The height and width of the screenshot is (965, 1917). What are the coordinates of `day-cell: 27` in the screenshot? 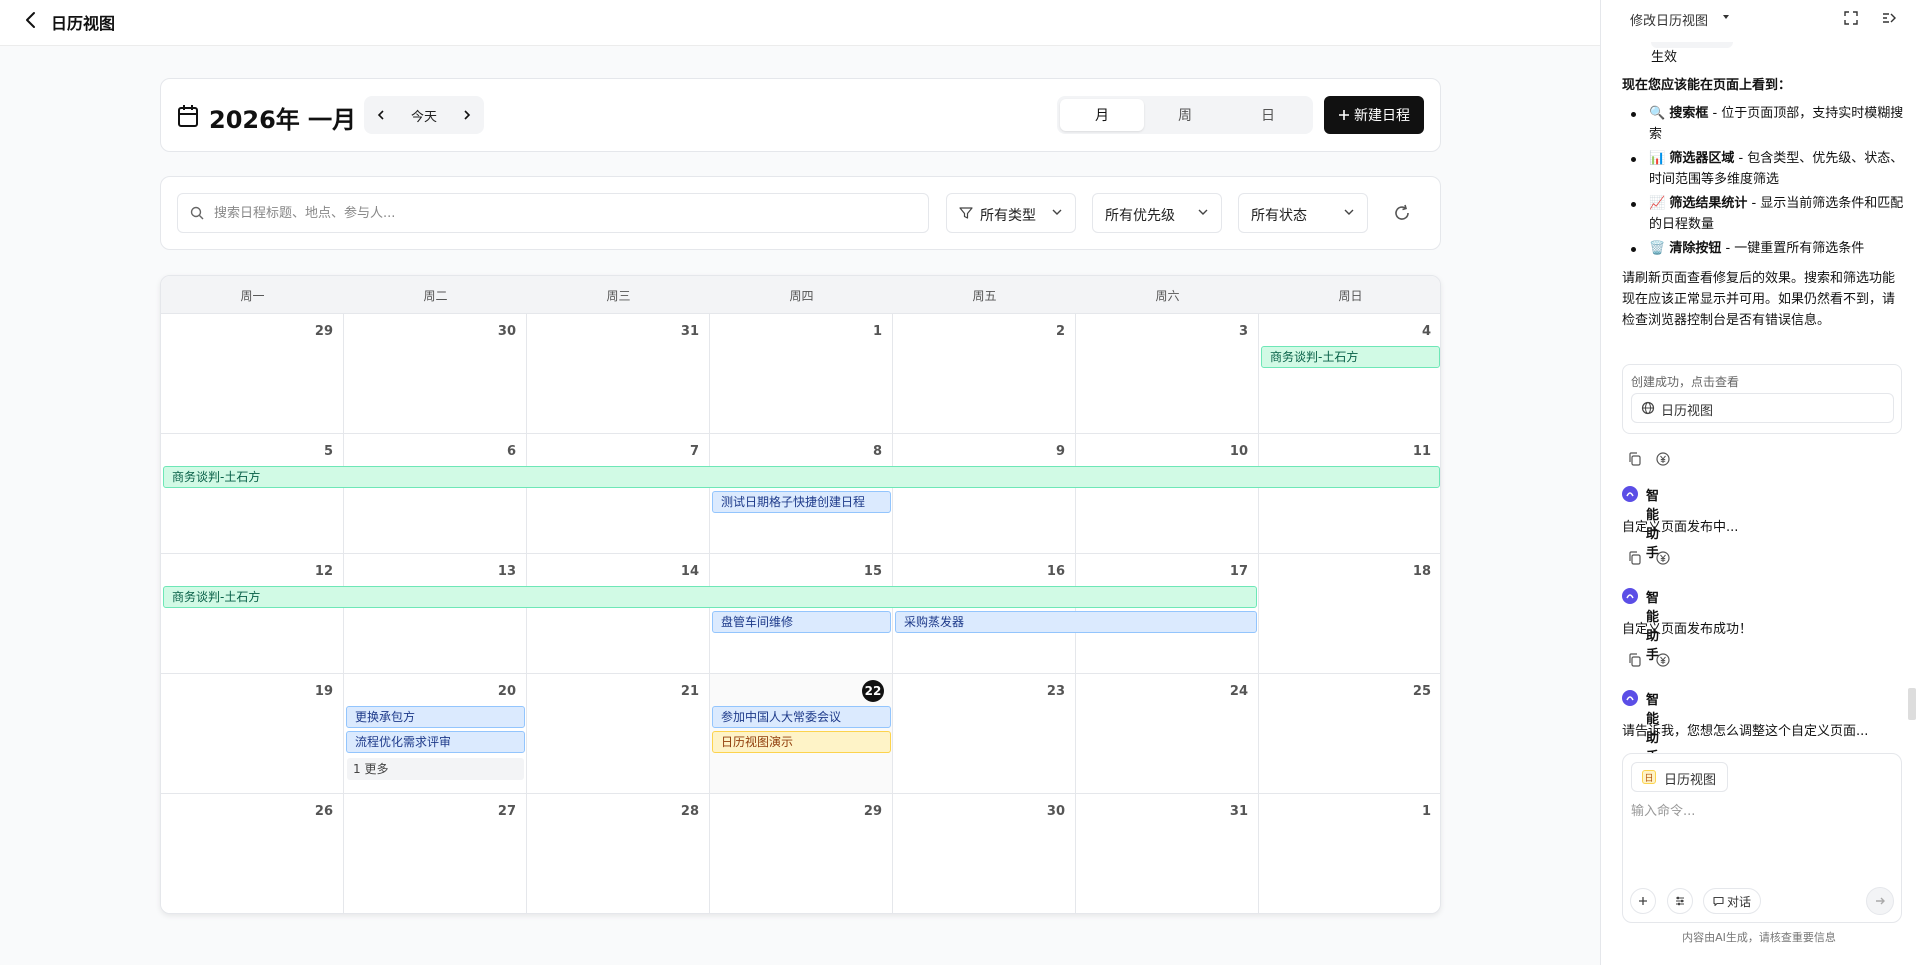 It's located at (435, 853).